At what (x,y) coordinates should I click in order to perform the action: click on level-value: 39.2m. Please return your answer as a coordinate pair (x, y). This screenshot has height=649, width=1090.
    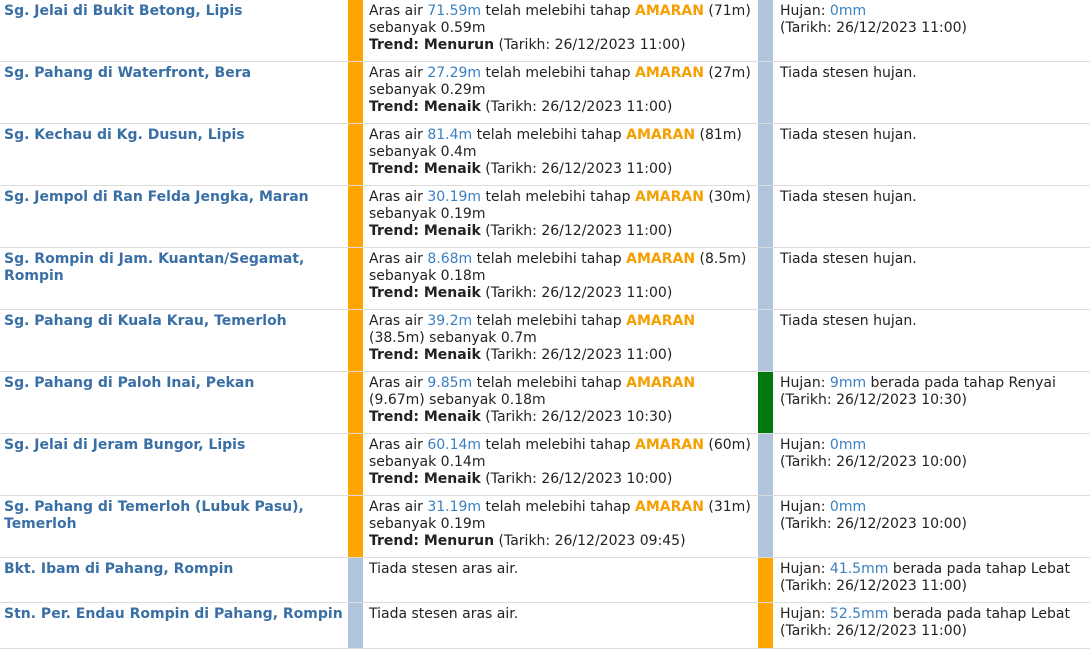
    Looking at the image, I should click on (450, 321).